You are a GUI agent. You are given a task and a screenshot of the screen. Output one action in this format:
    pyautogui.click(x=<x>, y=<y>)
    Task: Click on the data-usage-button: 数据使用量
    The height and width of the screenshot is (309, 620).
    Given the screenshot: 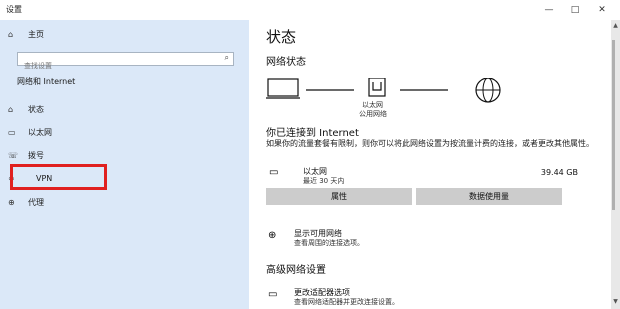 What is the action you would take?
    pyautogui.click(x=489, y=196)
    